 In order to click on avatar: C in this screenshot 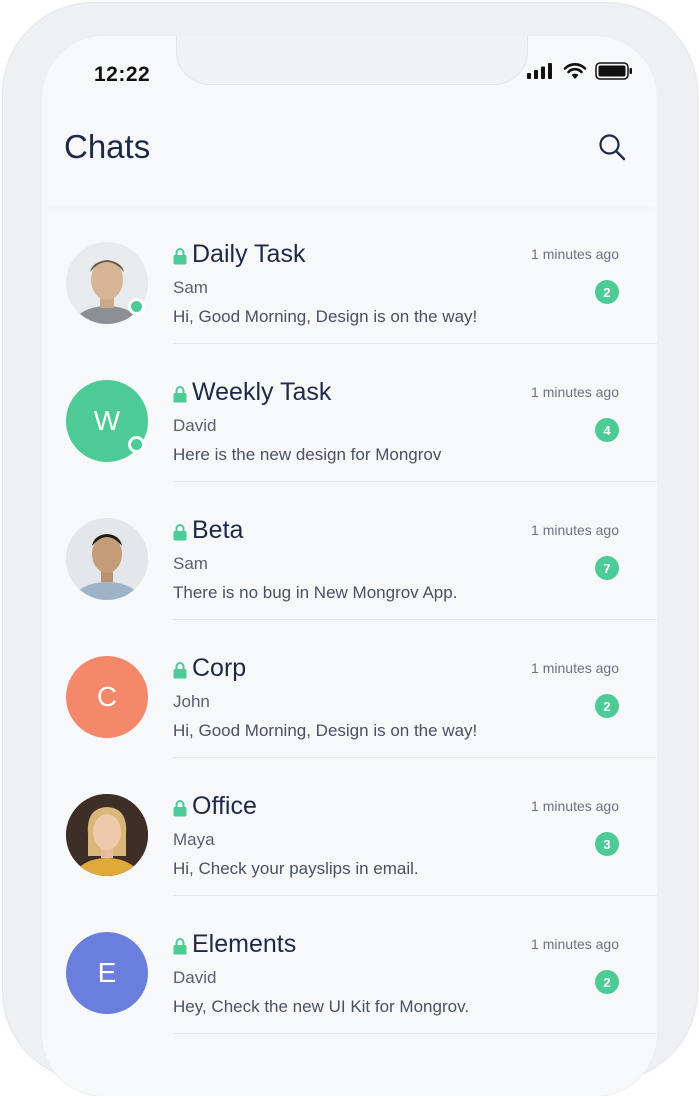, I will do `click(107, 697)`.